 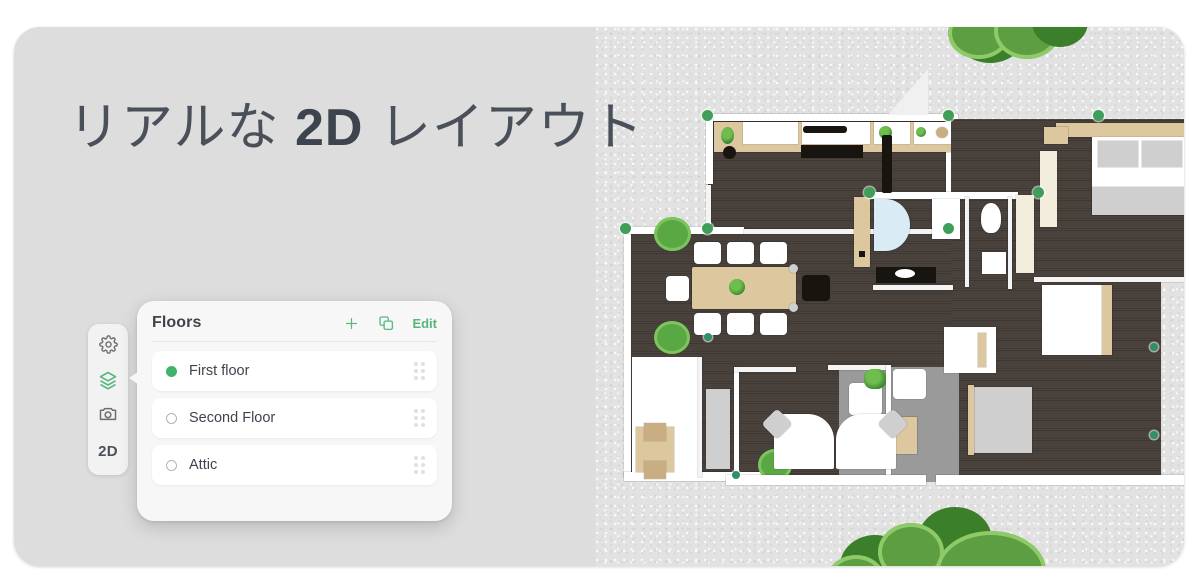 I want to click on list-item-label: Second Floor, so click(x=232, y=418).